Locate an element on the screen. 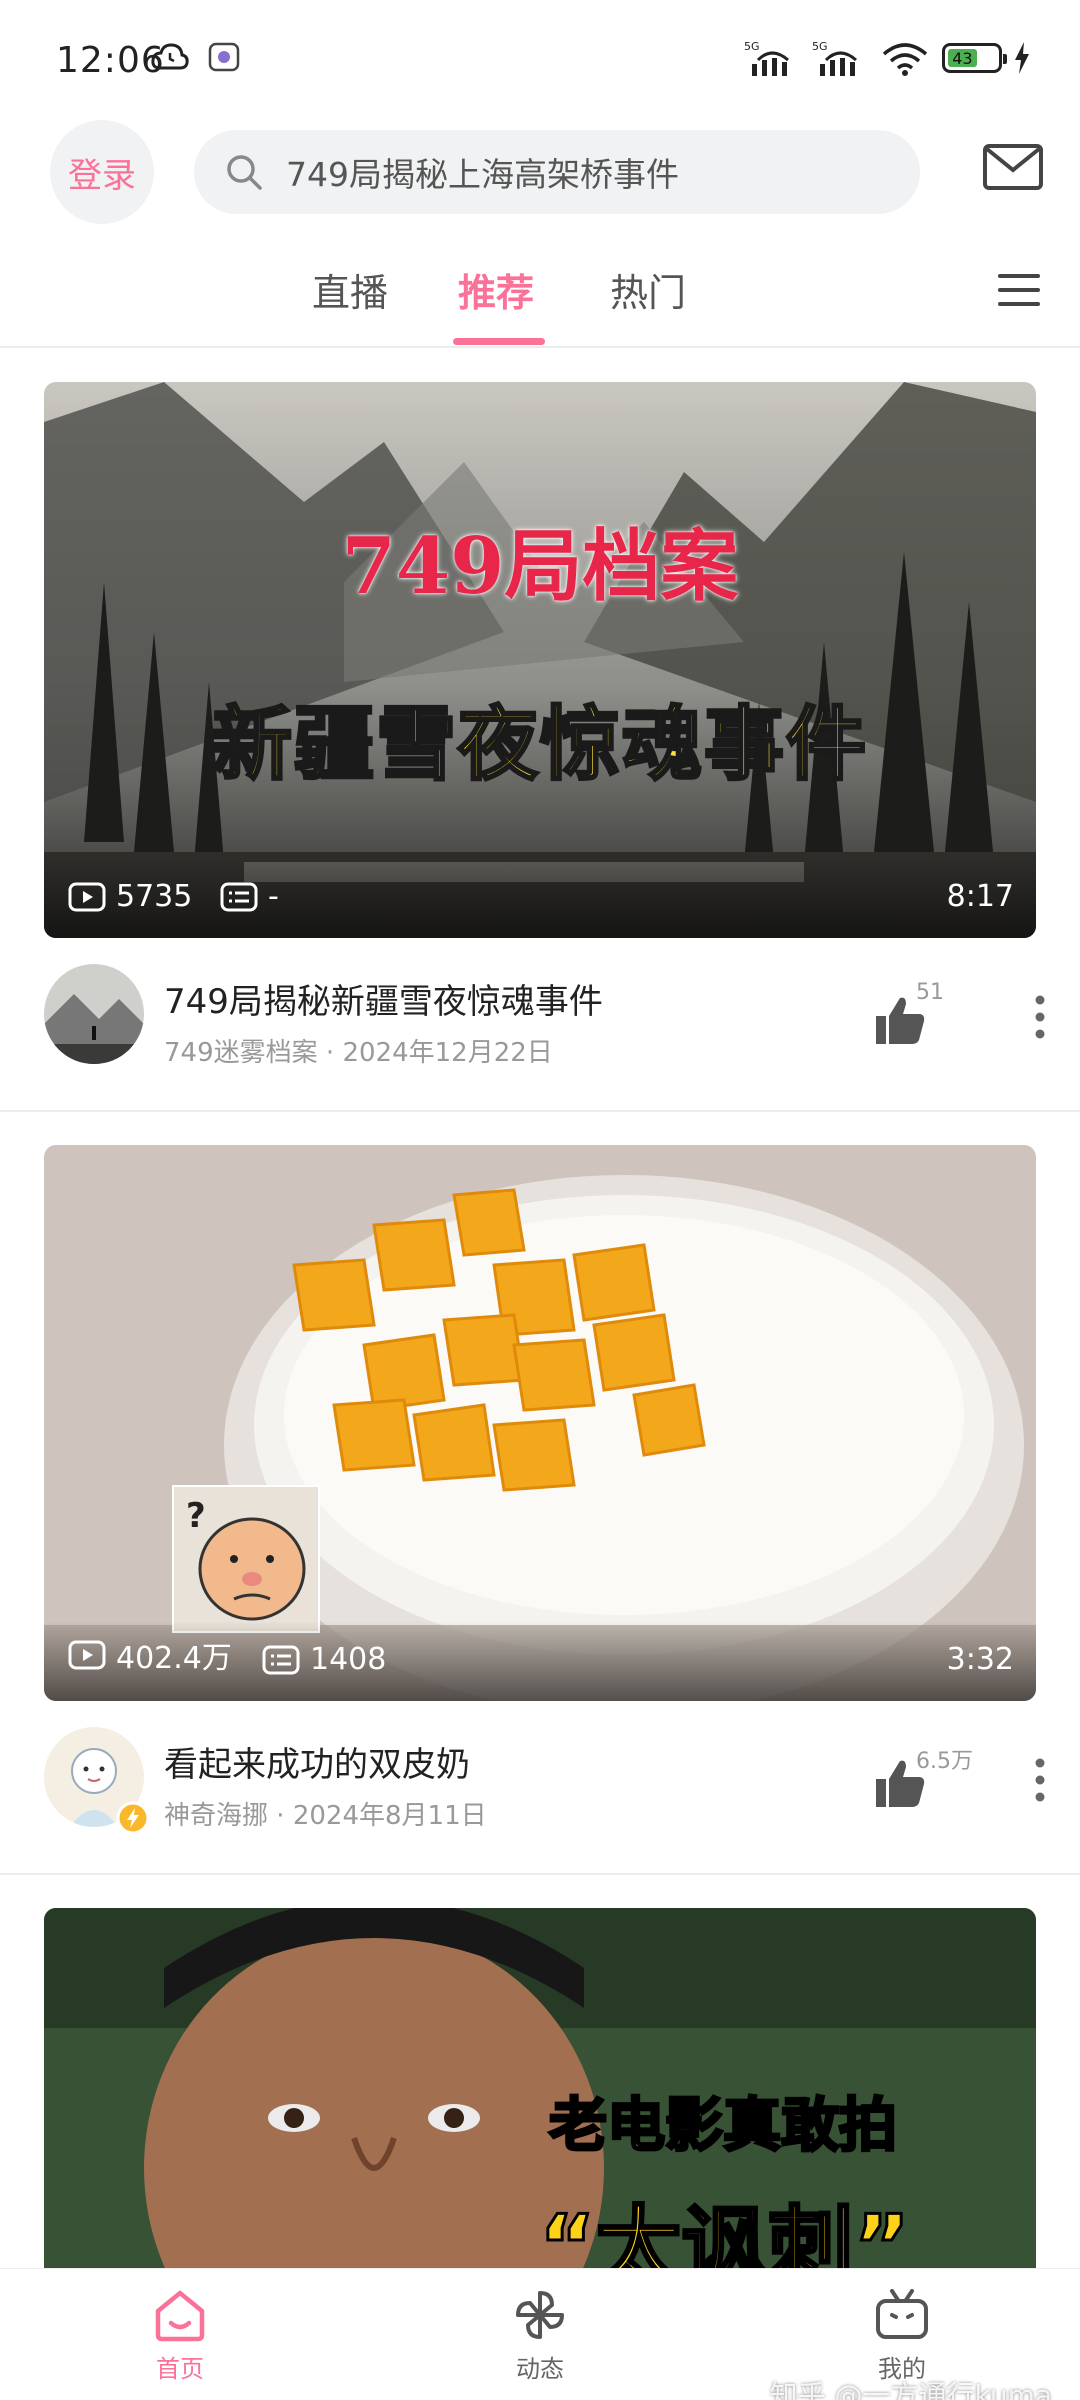  like-count: 51 is located at coordinates (930, 992).